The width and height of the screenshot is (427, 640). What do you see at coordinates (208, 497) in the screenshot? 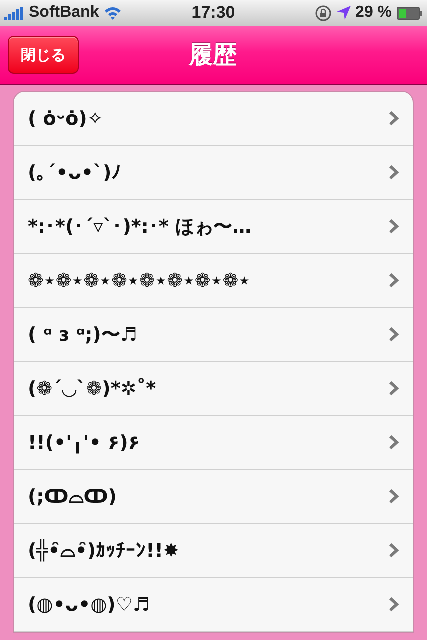
I see `history-item: (;ↀ⌓ↀ)` at bounding box center [208, 497].